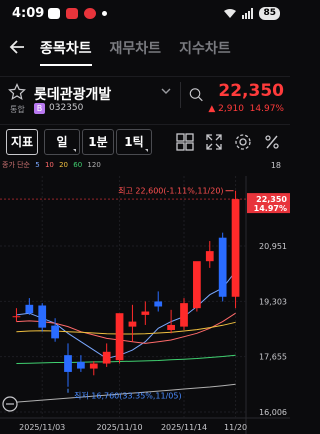 This screenshot has height=434, width=320. I want to click on market-label: 통합, so click(17, 109).